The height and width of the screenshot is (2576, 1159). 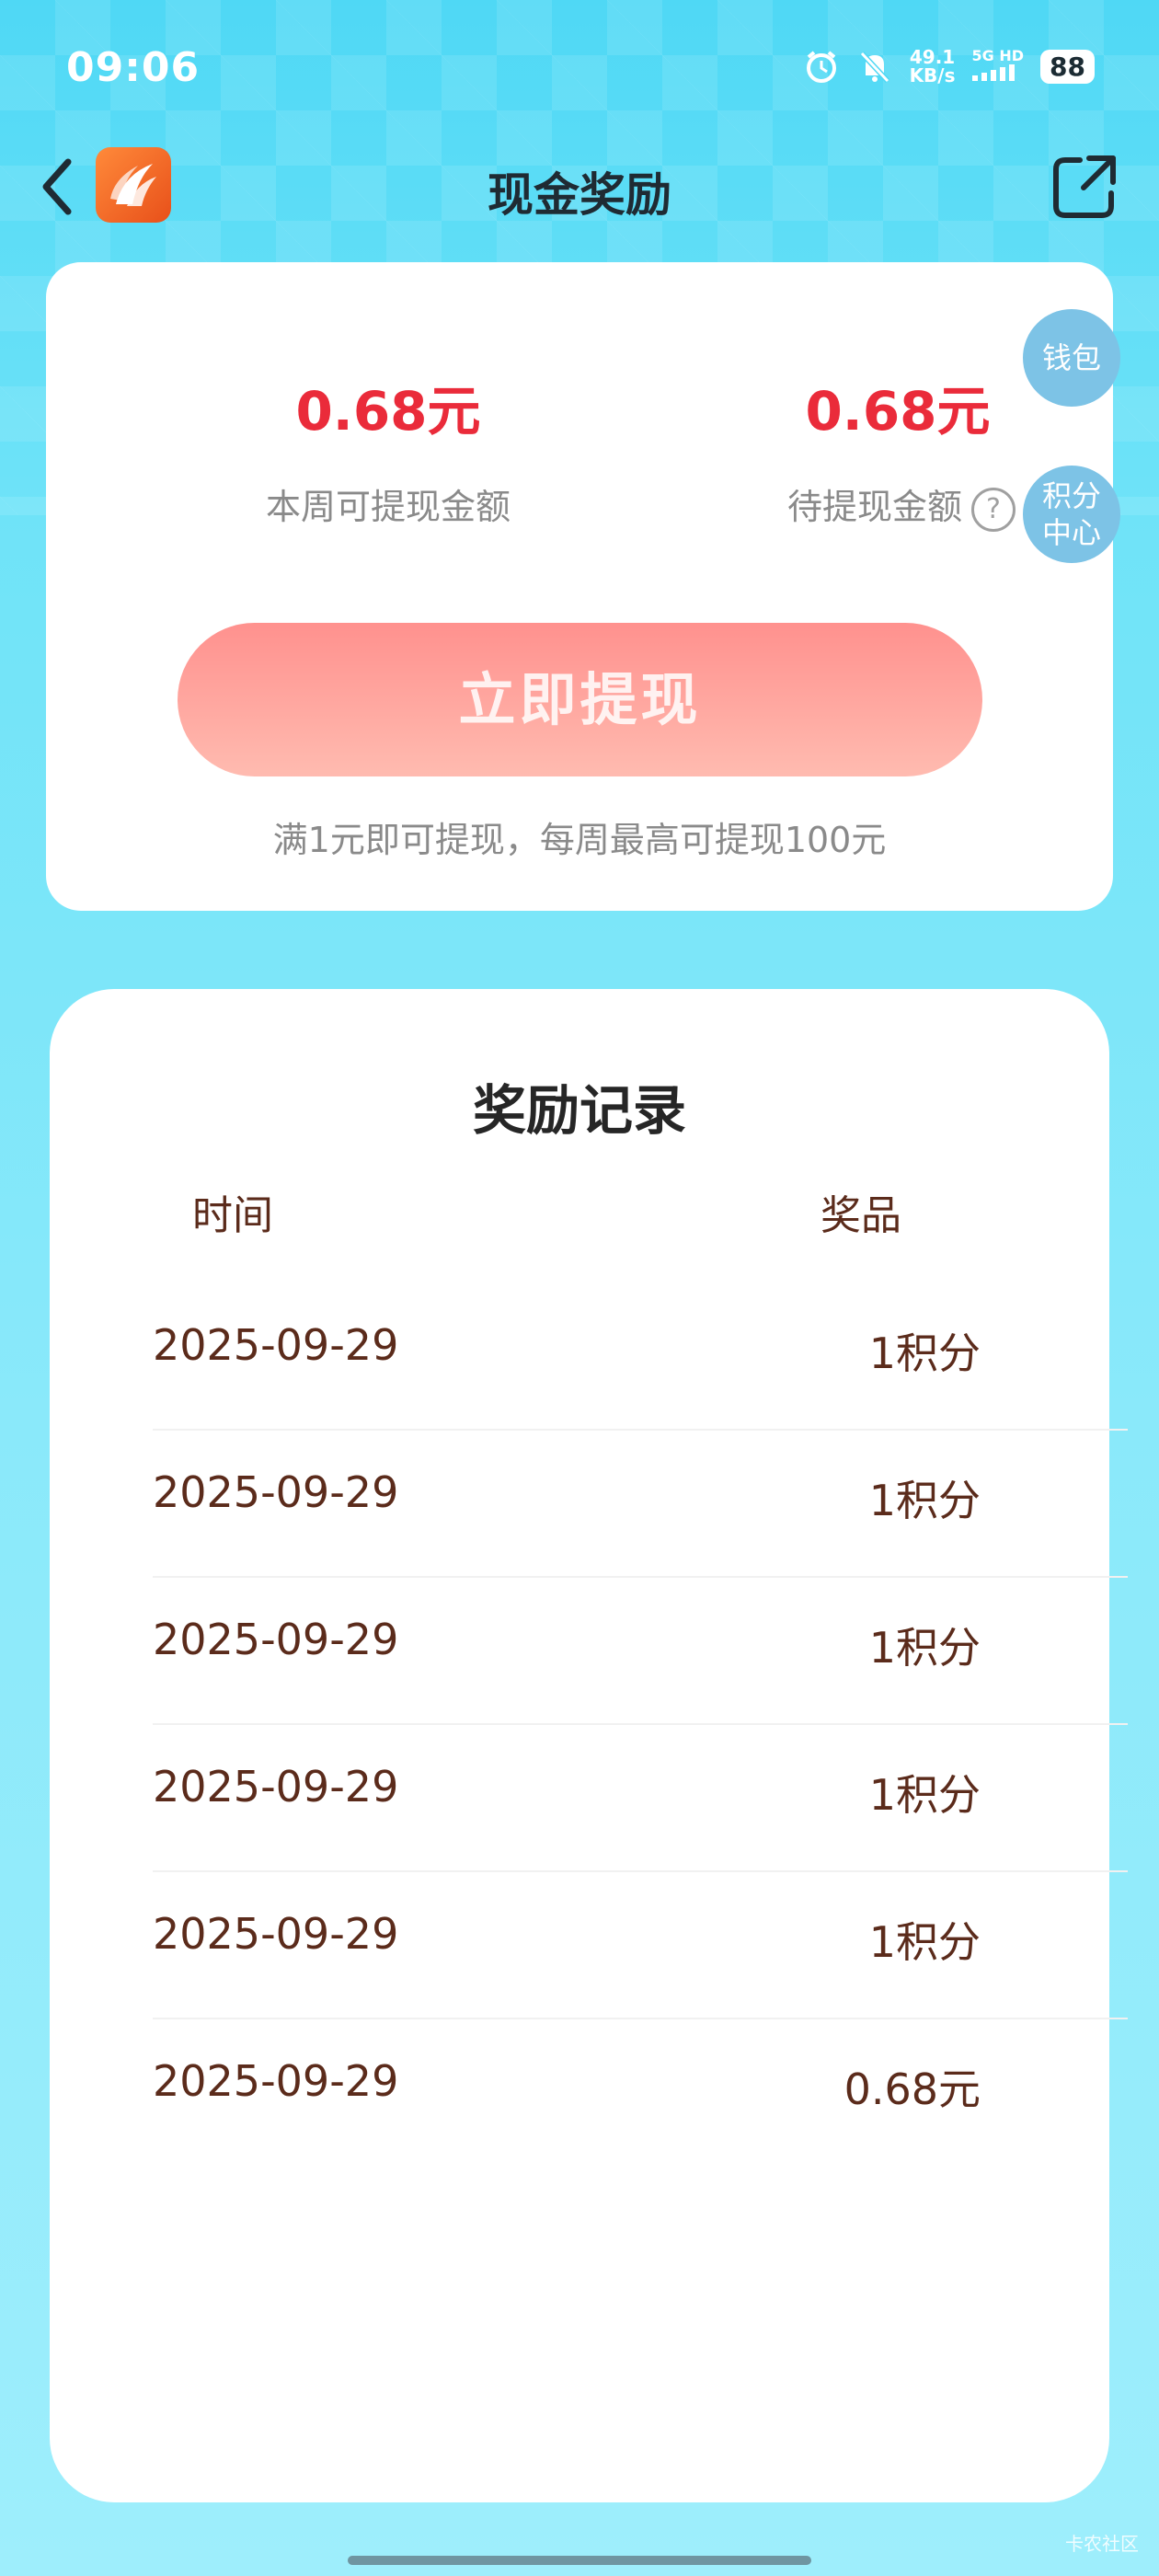 What do you see at coordinates (232, 1215) in the screenshot?
I see `column-header-time: 时间` at bounding box center [232, 1215].